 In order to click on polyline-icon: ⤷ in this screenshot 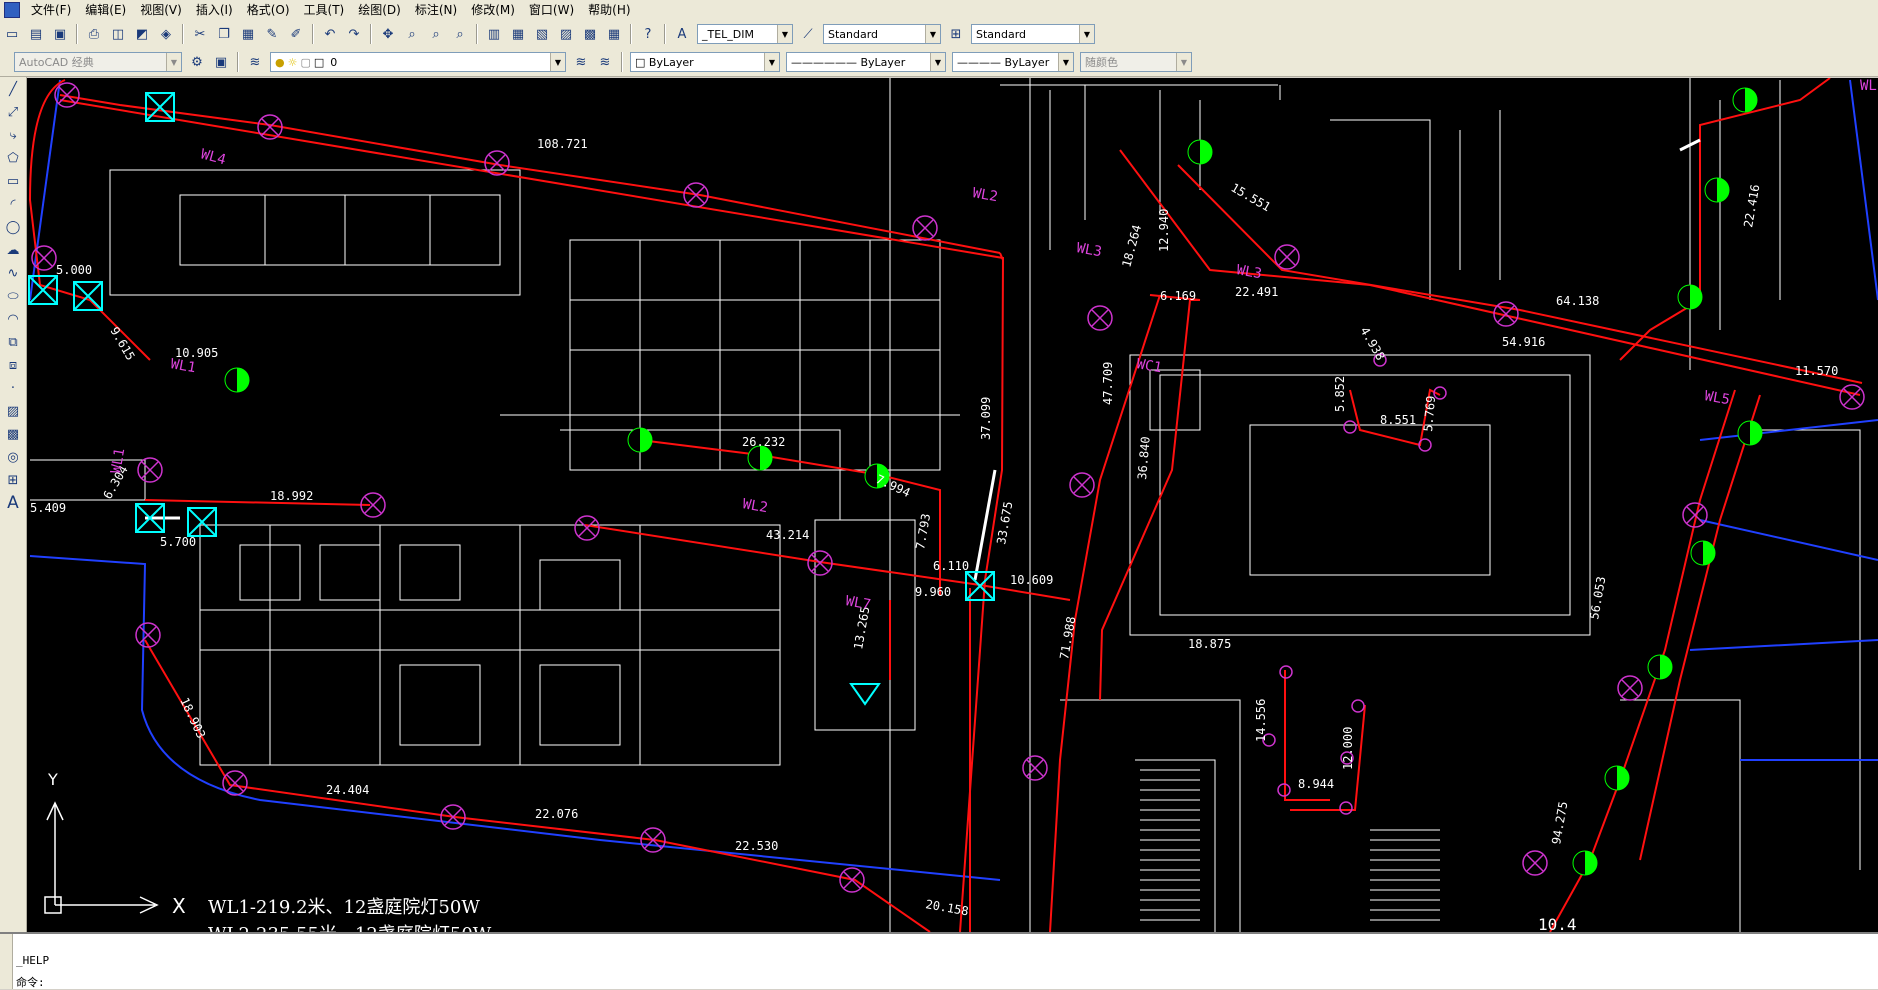, I will do `click(13, 135)`.